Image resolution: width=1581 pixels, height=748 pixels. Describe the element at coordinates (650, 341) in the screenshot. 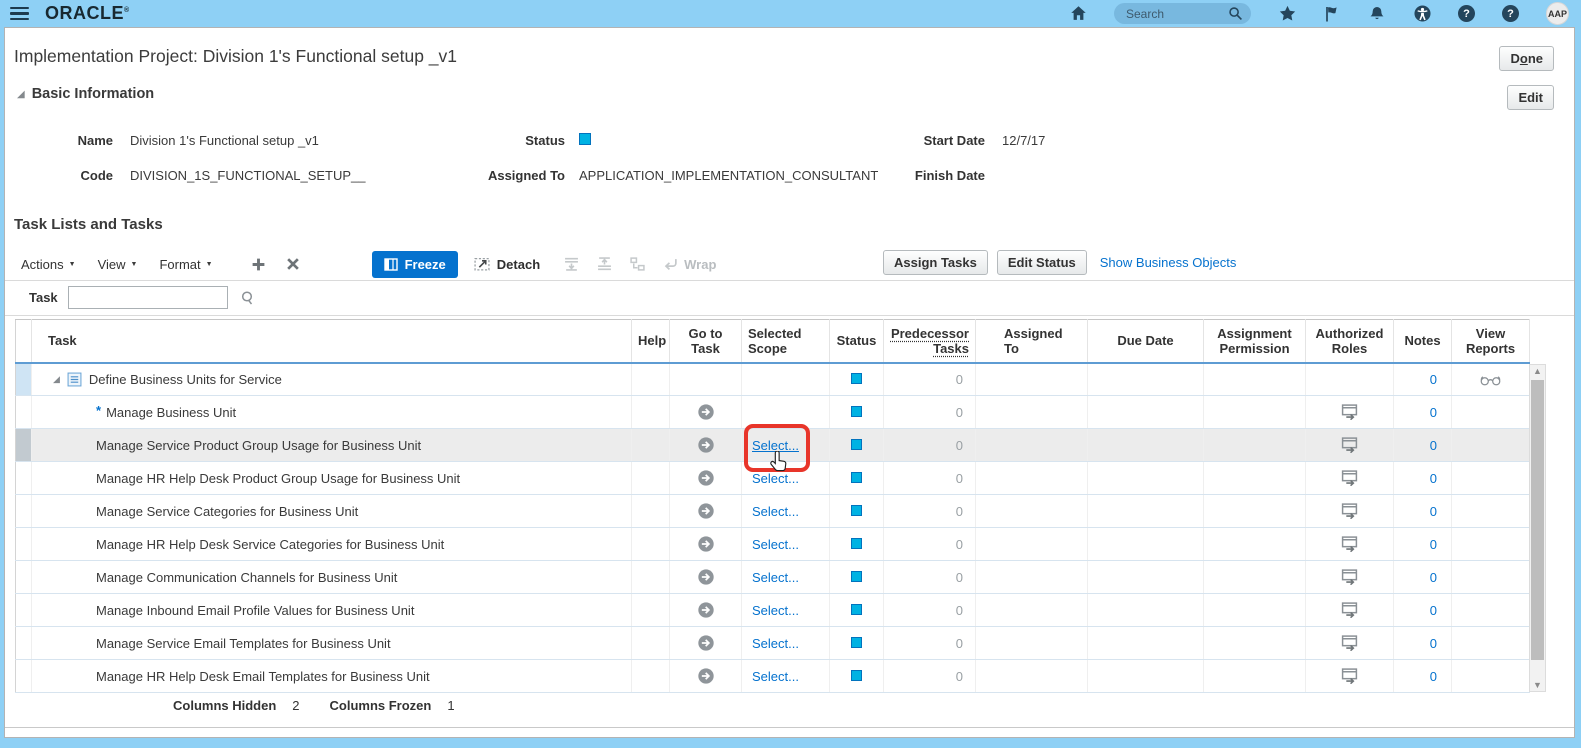

I see `column-header-help: Help` at that location.